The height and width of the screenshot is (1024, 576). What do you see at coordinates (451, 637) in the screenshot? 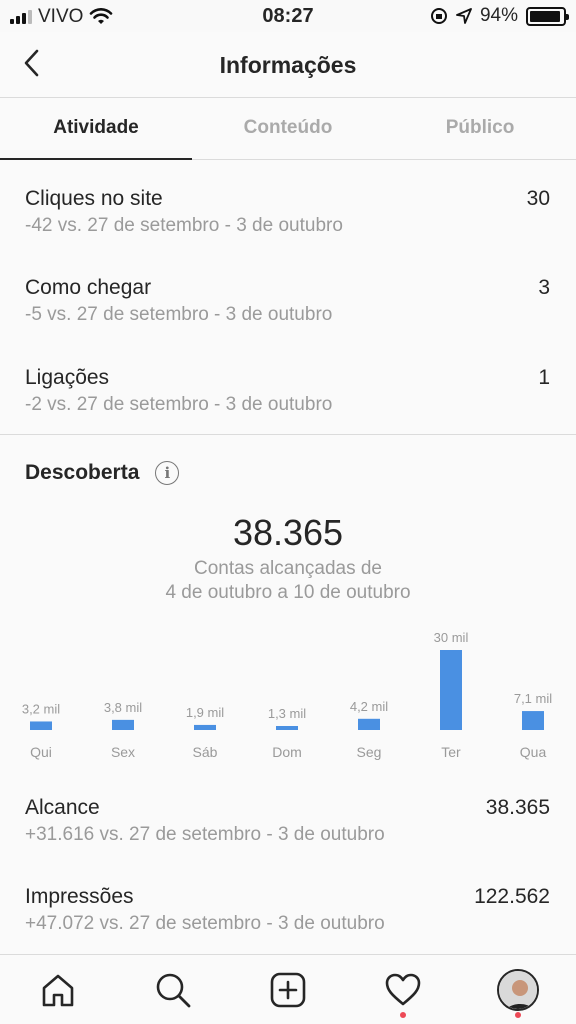
I see `chart-data-label: 30 mil` at bounding box center [451, 637].